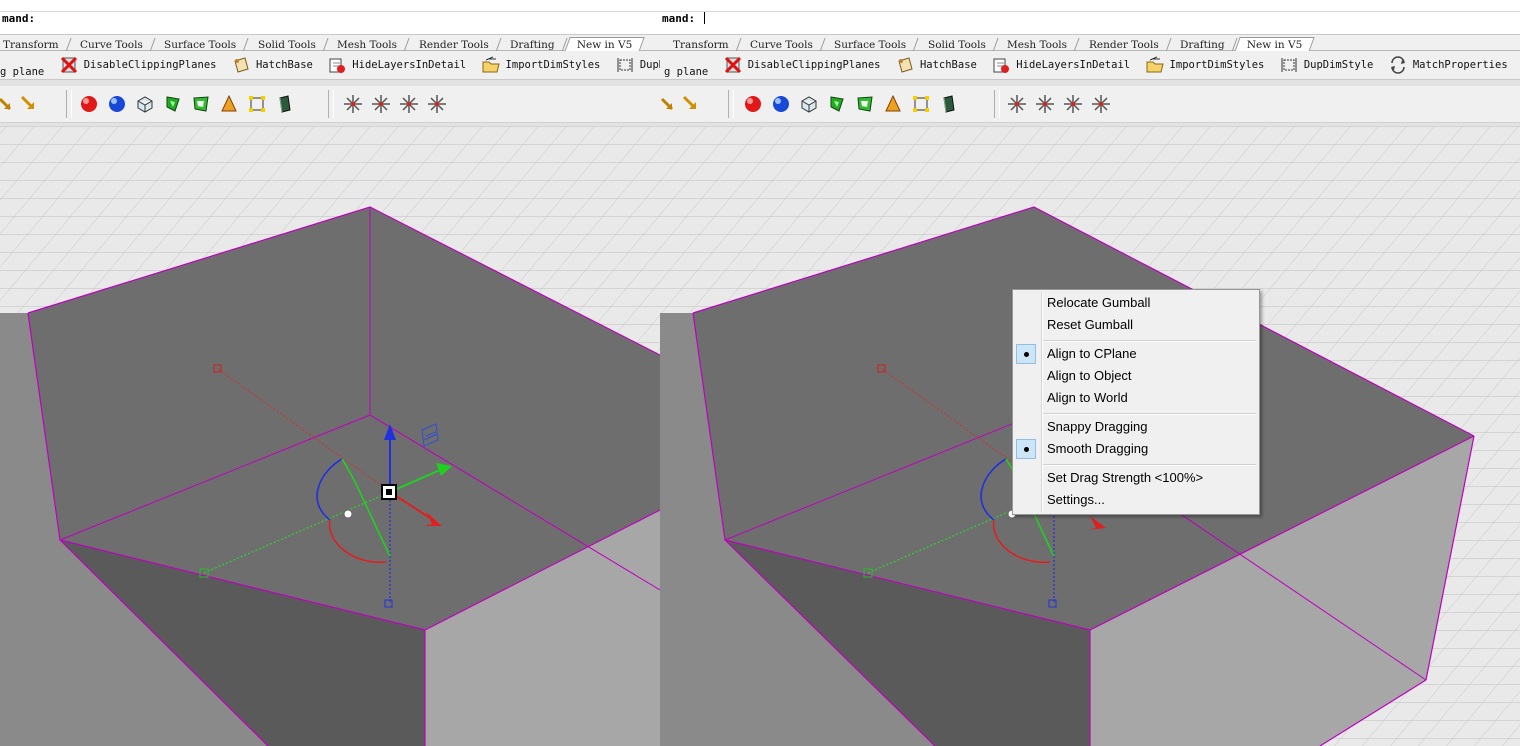 The width and height of the screenshot is (1520, 746). What do you see at coordinates (1098, 303) in the screenshot?
I see `menu-relocate-gumball: Relocate Gumball` at bounding box center [1098, 303].